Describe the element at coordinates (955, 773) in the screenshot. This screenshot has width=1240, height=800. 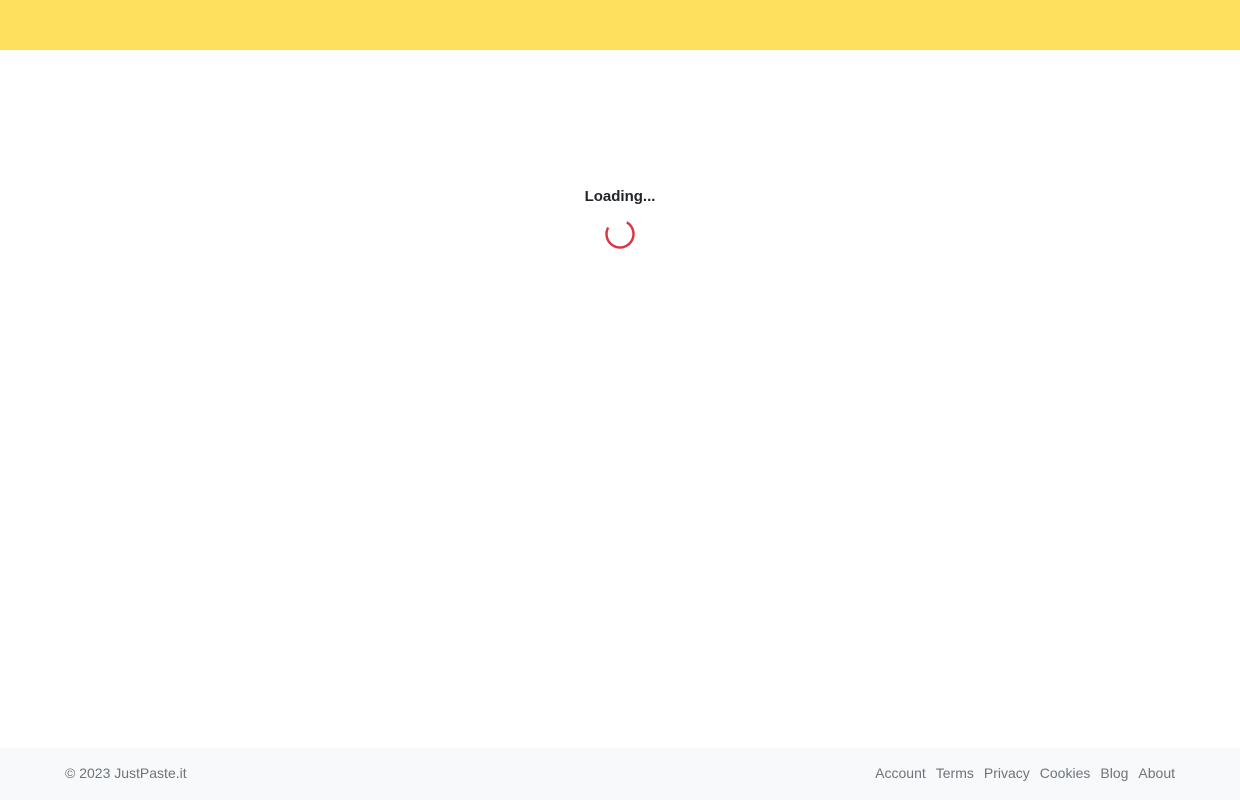
I see `footer-link-terms: Terms` at that location.